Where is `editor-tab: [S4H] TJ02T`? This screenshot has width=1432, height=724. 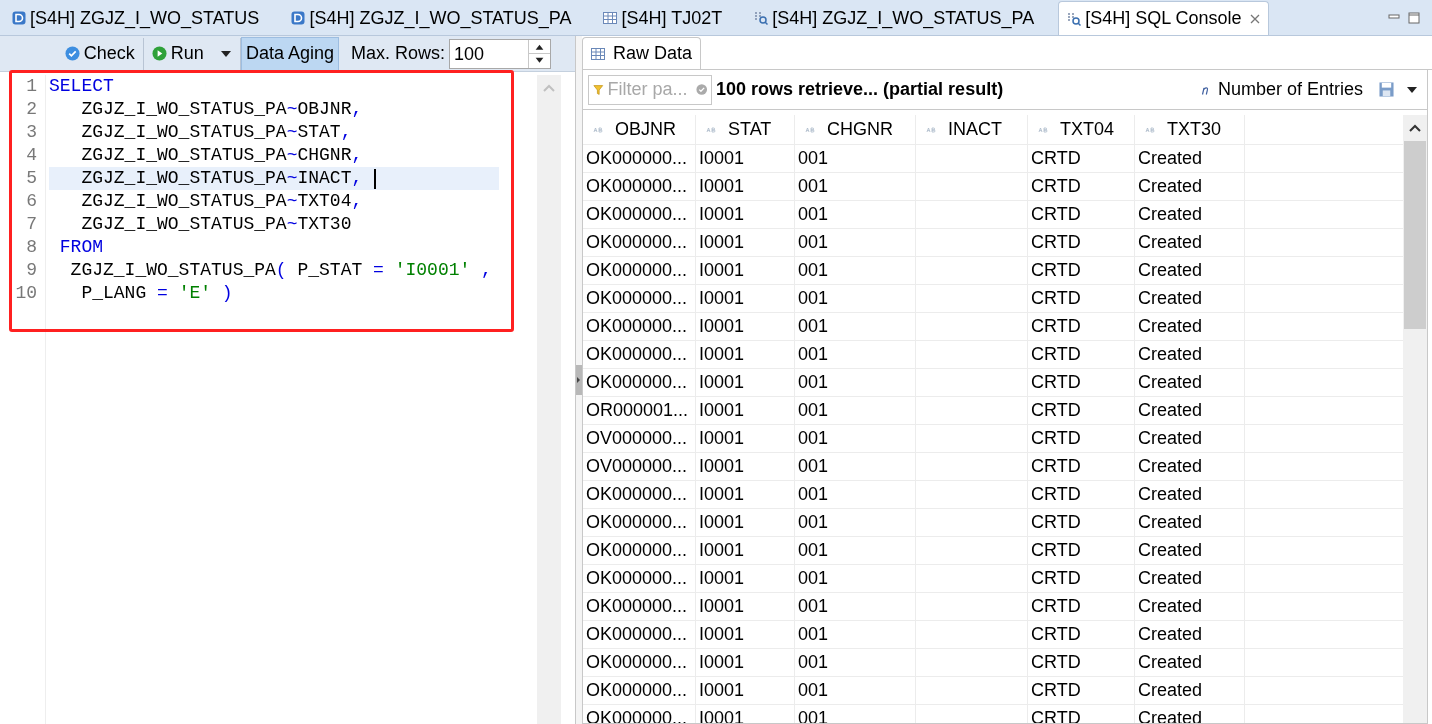
editor-tab: [S4H] TJ02T is located at coordinates (663, 18).